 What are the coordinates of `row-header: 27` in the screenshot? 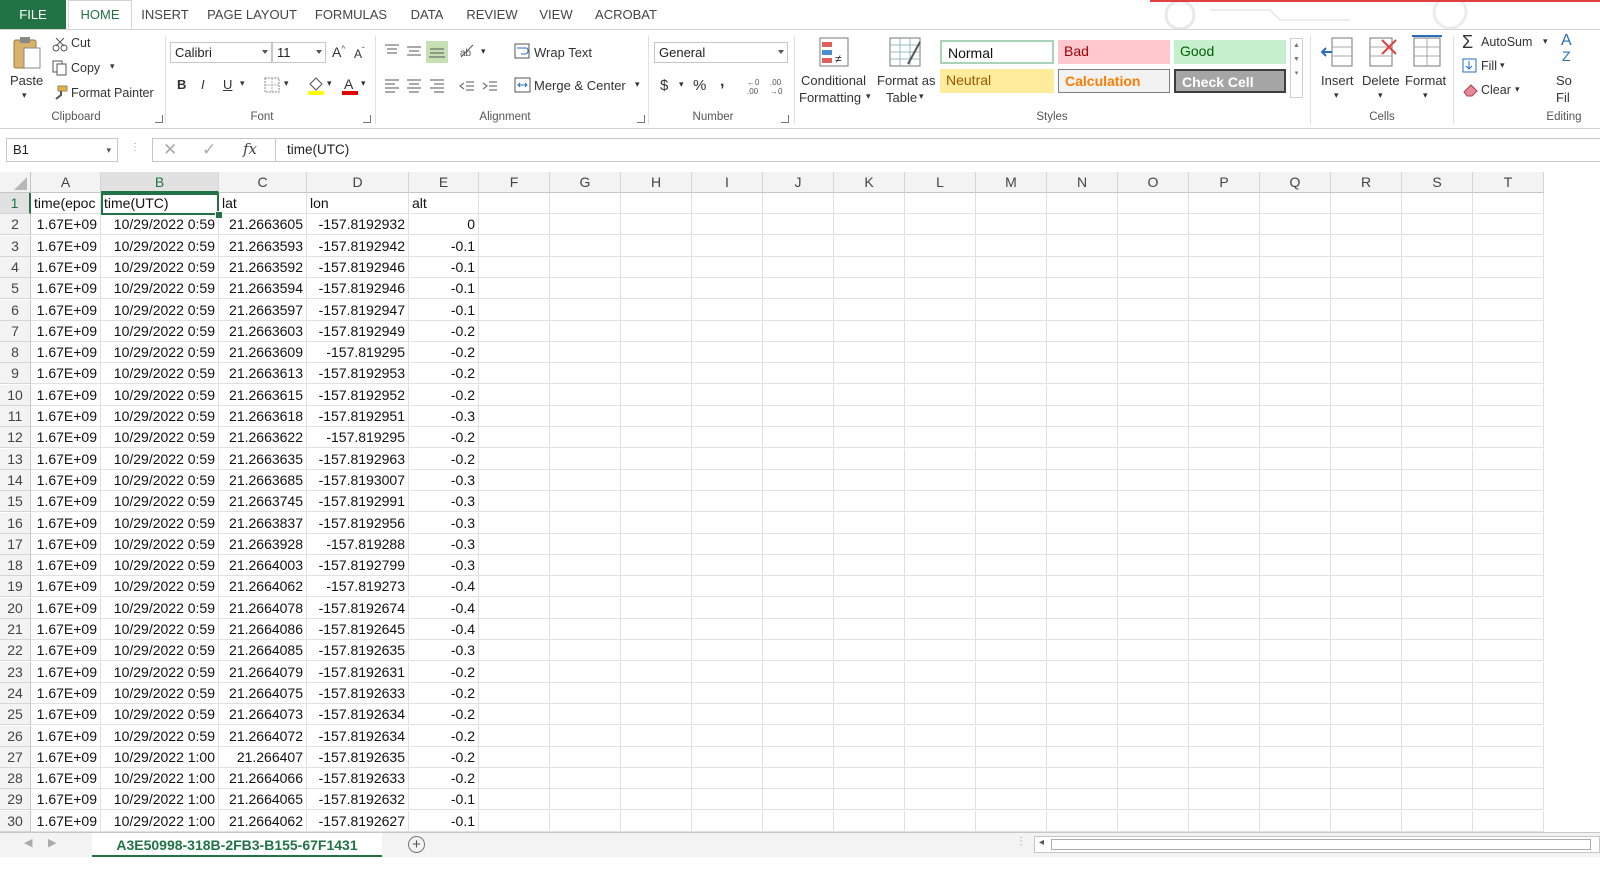 It's located at (15, 757).